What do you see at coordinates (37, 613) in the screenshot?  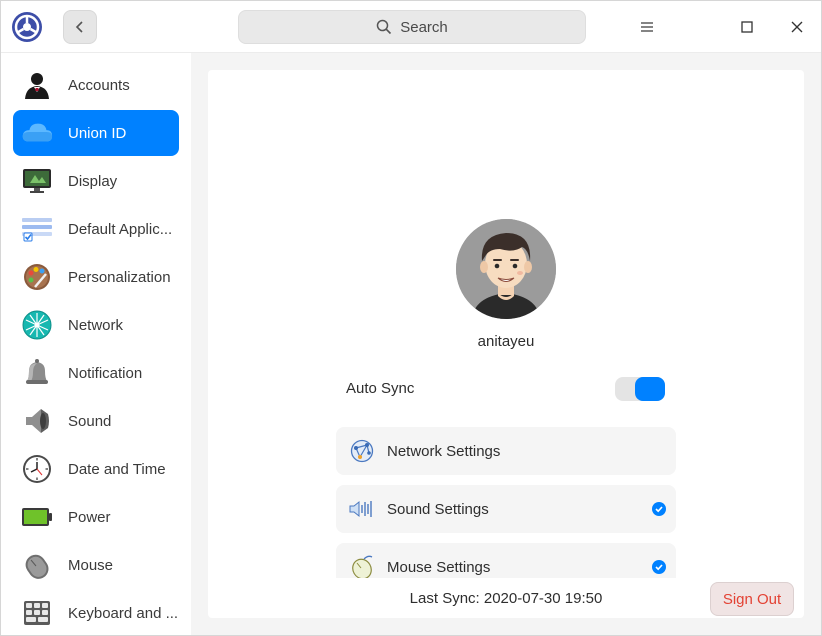 I see `keyboard-icon` at bounding box center [37, 613].